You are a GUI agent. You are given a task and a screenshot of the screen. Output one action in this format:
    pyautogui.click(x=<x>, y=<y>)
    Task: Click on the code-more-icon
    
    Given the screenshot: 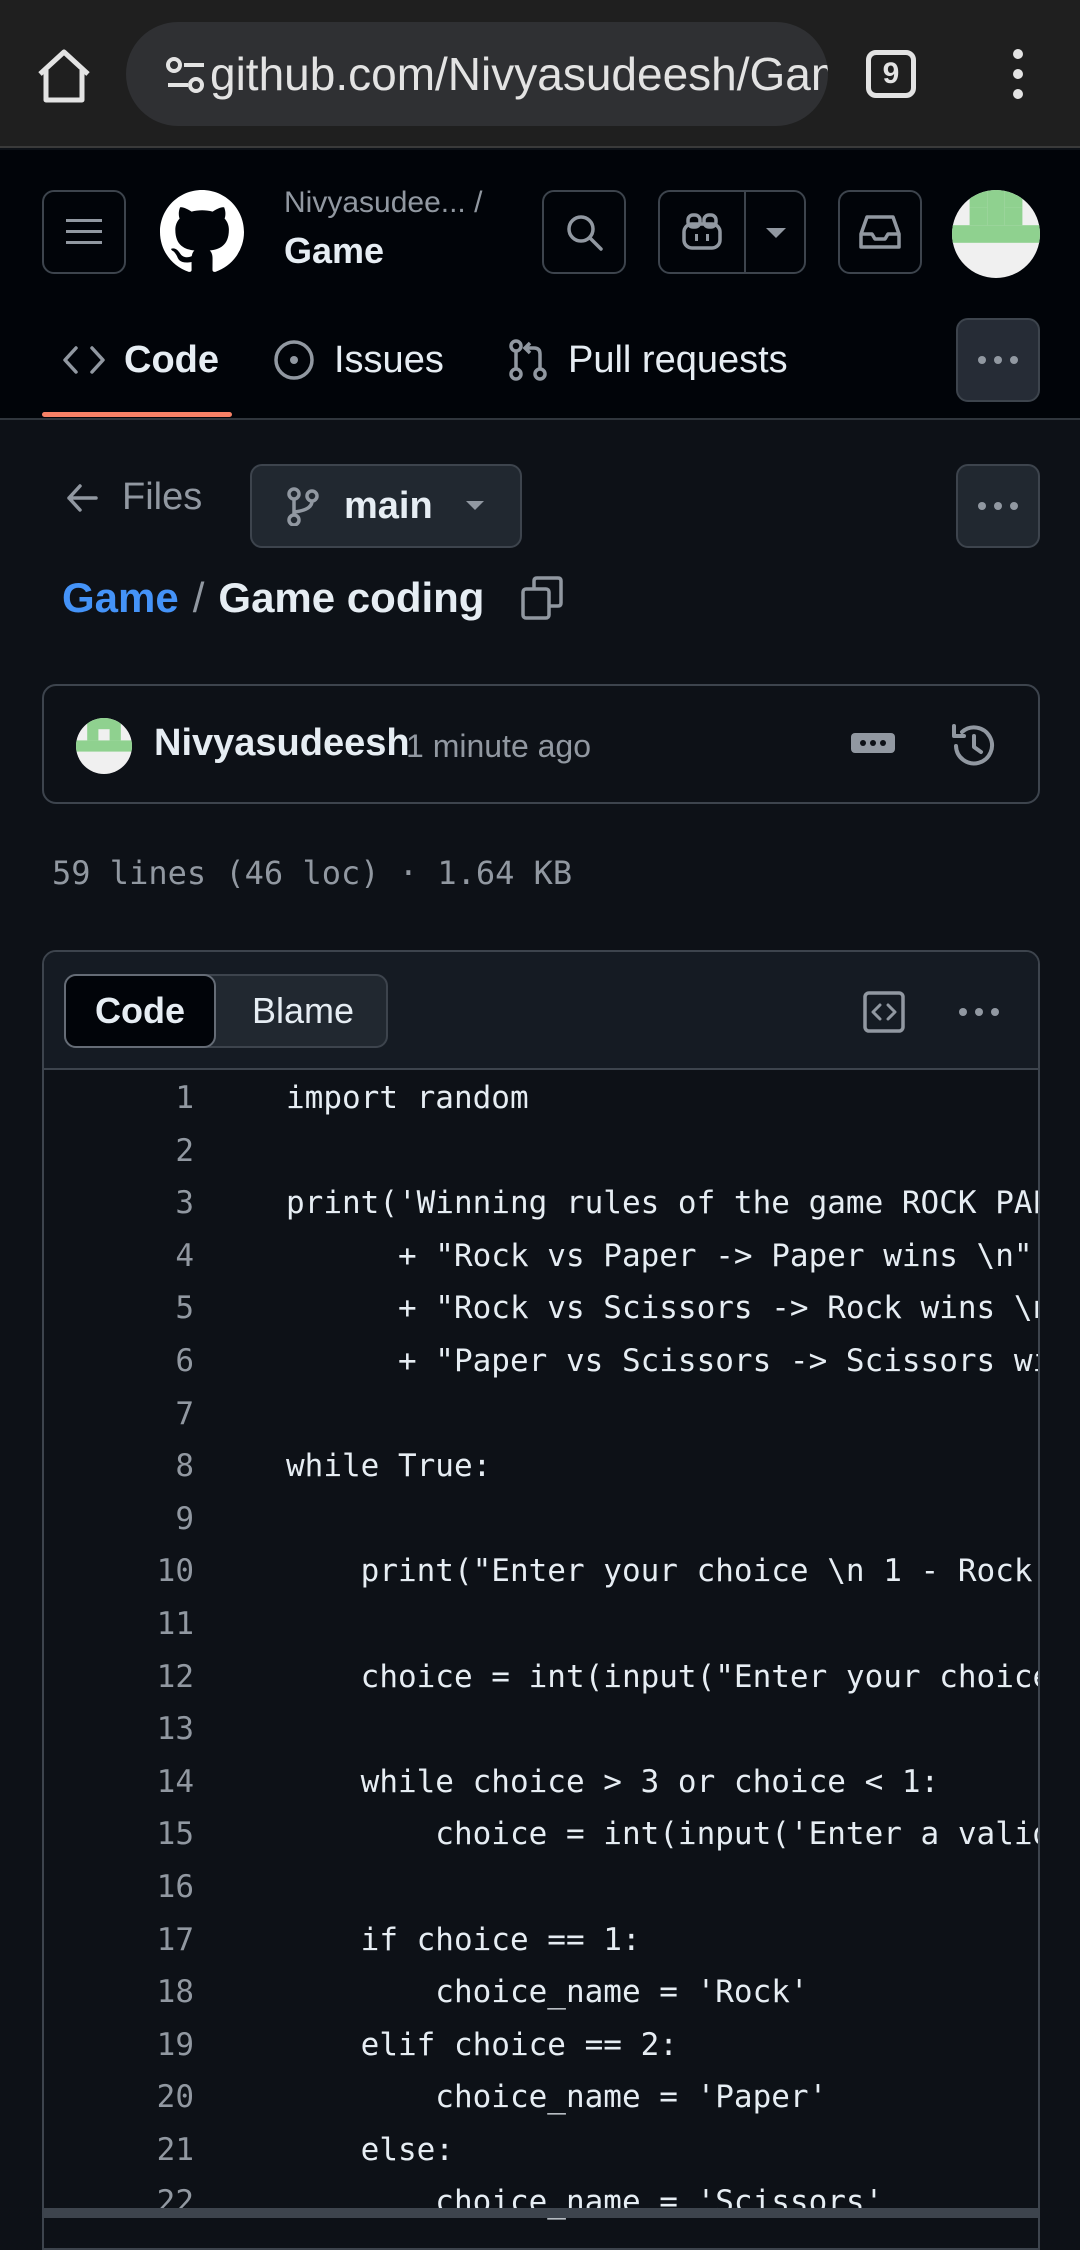 What is the action you would take?
    pyautogui.click(x=979, y=1012)
    